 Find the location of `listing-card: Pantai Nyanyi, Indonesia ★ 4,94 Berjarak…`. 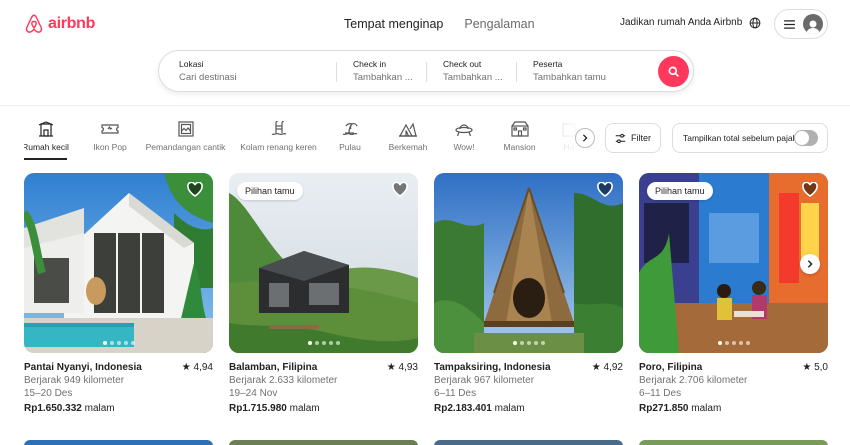

listing-card: Pantai Nyanyi, Indonesia ★ 4,94 Berjarak… is located at coordinates (118, 294).